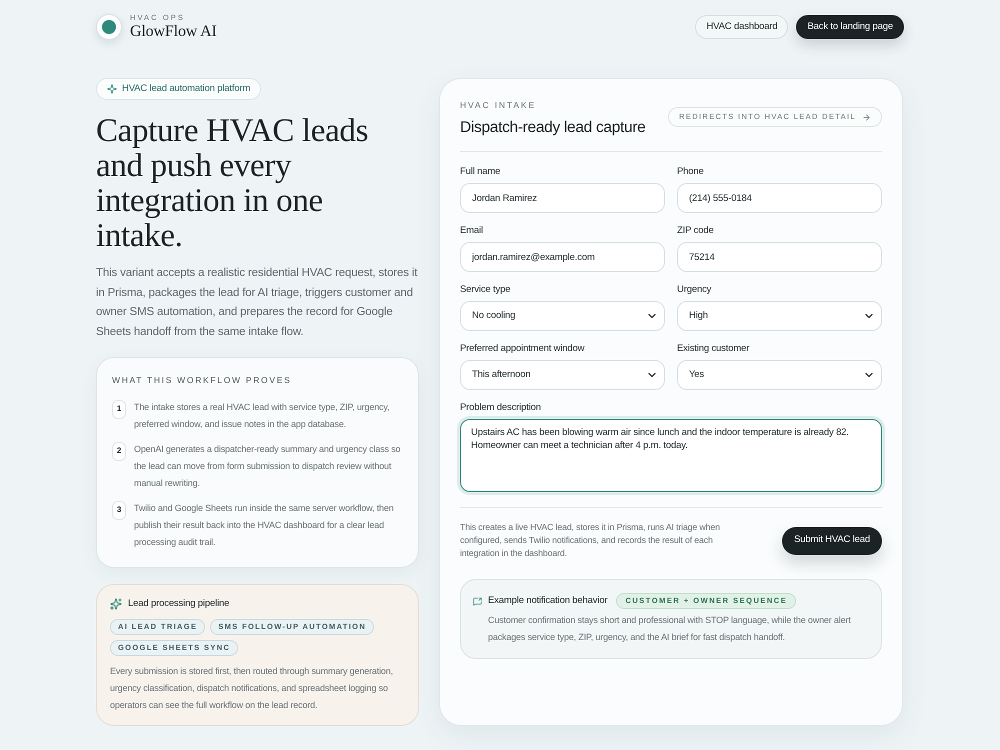 The width and height of the screenshot is (1000, 750). What do you see at coordinates (866, 117) in the screenshot?
I see `arrow-right-icon` at bounding box center [866, 117].